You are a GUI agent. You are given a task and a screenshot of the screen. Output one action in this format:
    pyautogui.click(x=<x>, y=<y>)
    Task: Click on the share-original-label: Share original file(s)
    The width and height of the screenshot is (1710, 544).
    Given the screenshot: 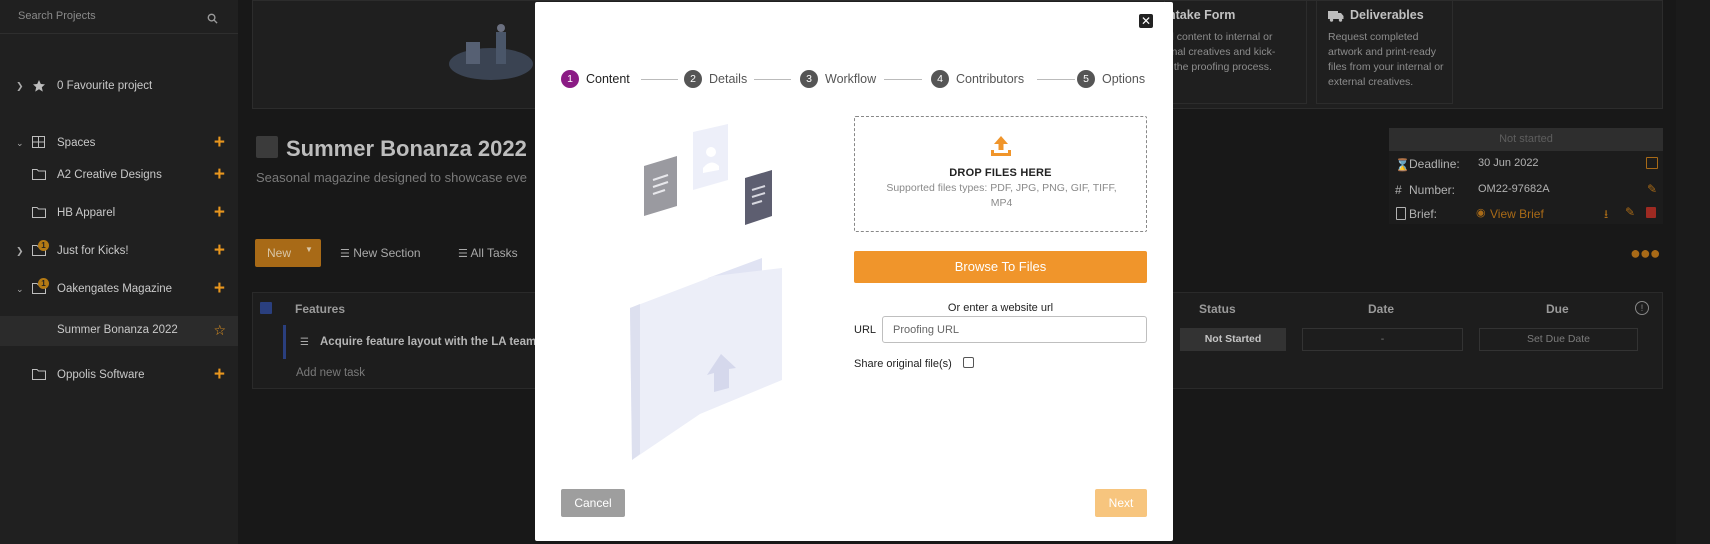 What is the action you would take?
    pyautogui.click(x=903, y=364)
    